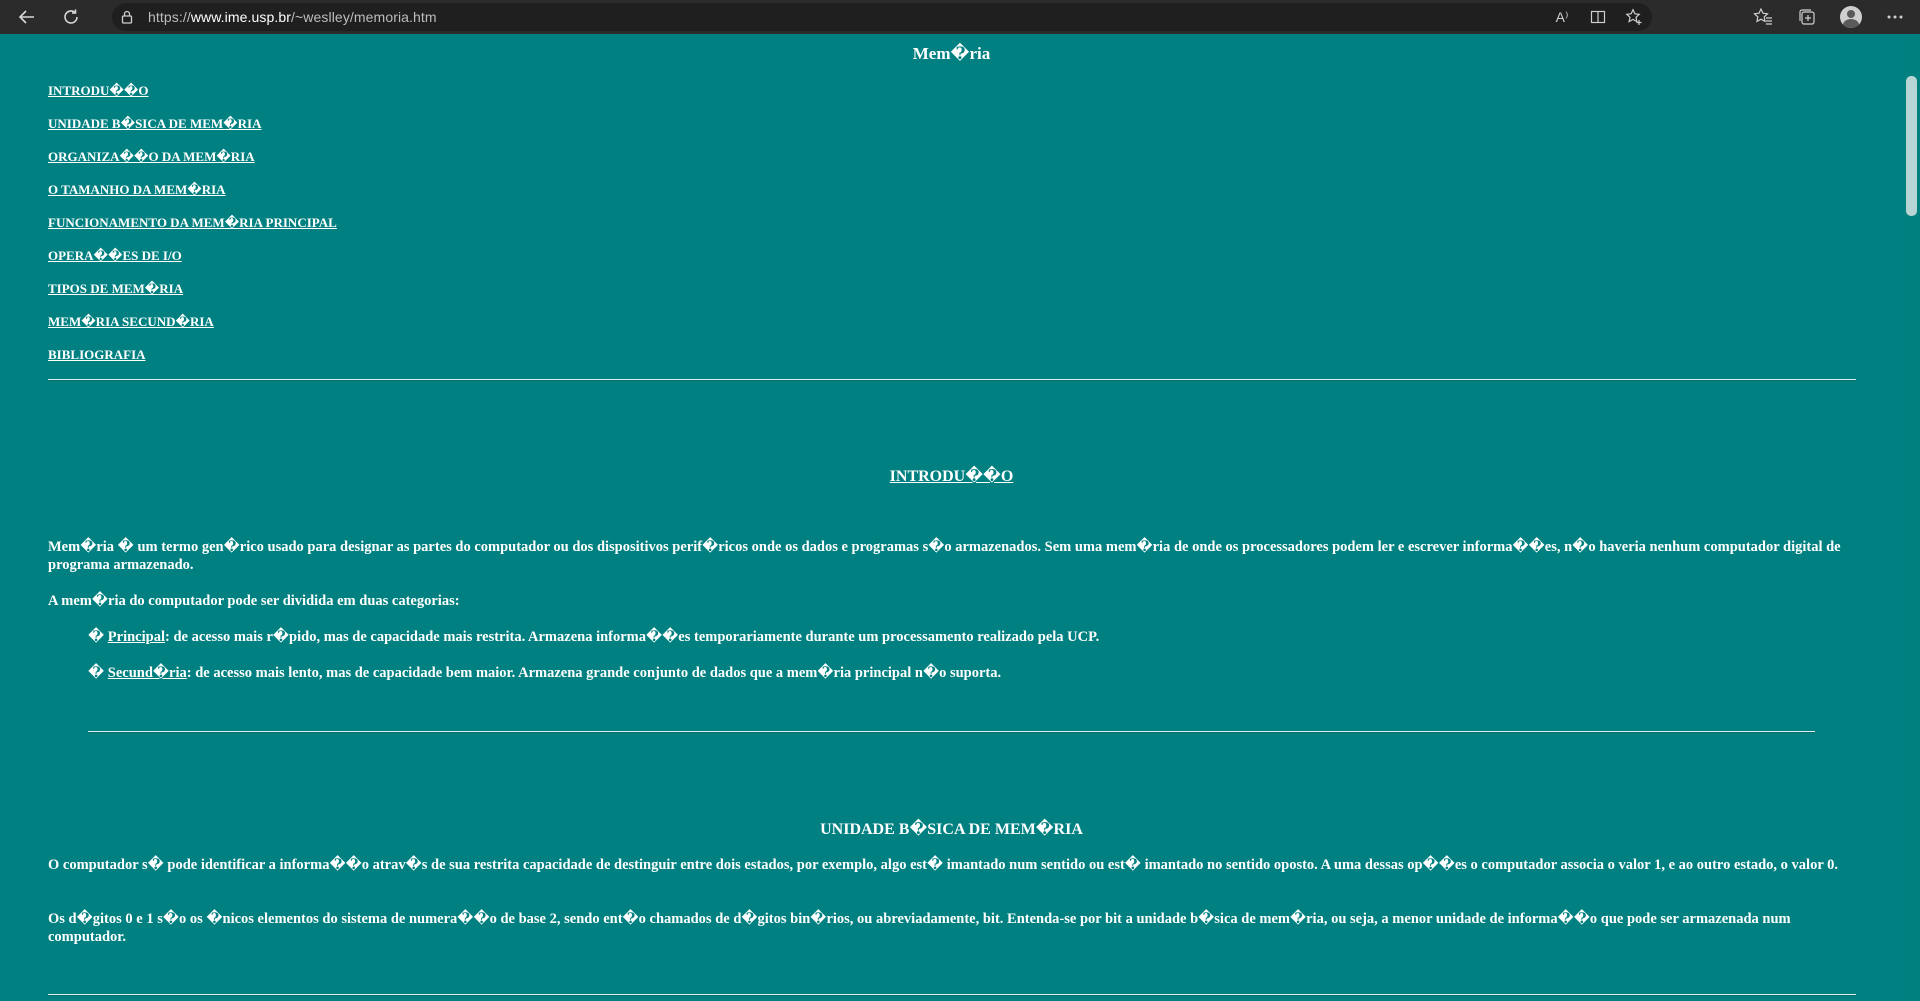 This screenshot has height=1001, width=1920. I want to click on url-path: /~weslley/memoria.htm, so click(364, 17).